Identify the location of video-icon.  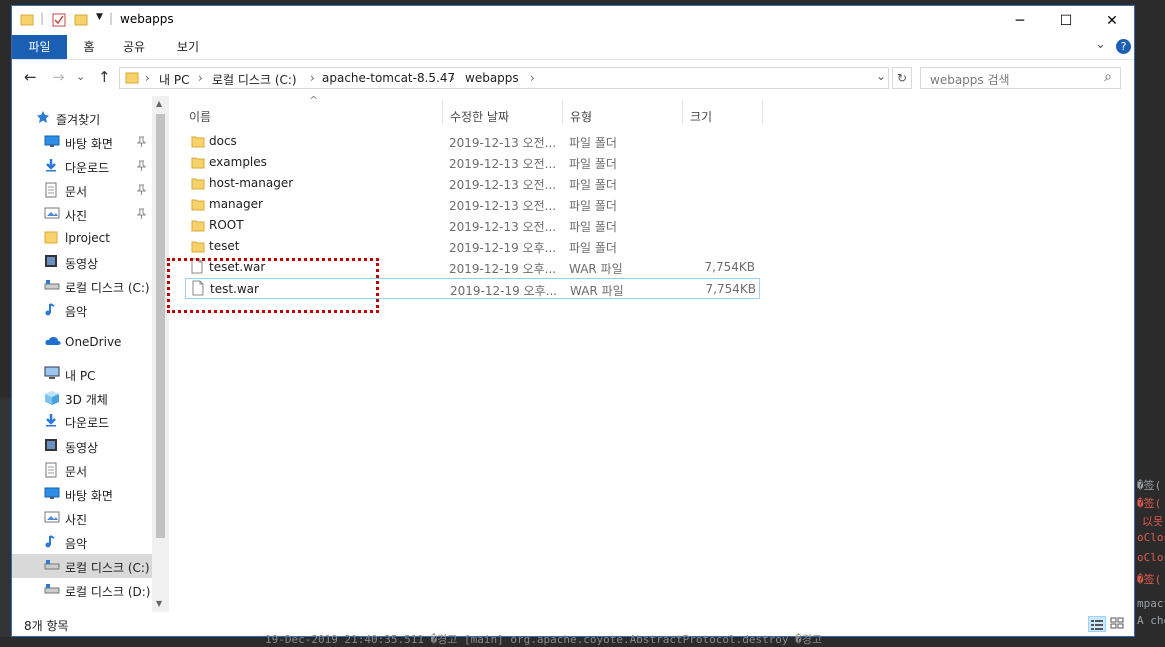
(51, 261).